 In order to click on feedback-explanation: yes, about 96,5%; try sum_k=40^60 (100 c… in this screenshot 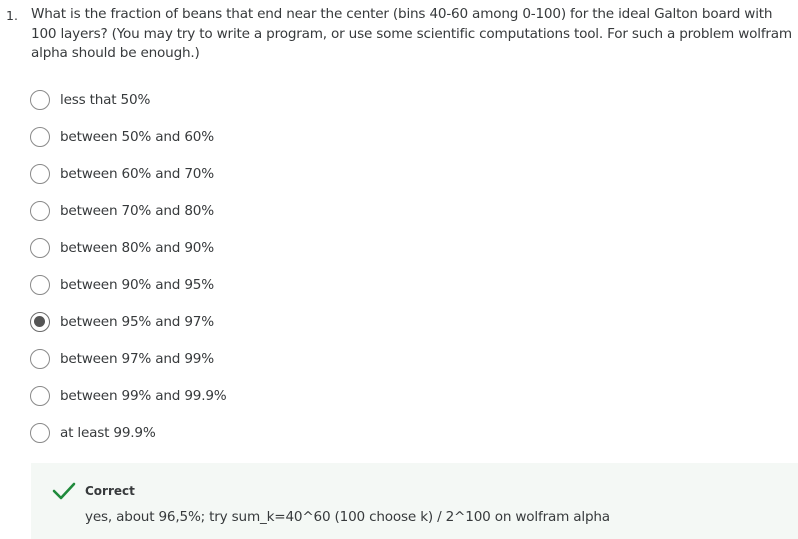, I will do `click(347, 517)`.